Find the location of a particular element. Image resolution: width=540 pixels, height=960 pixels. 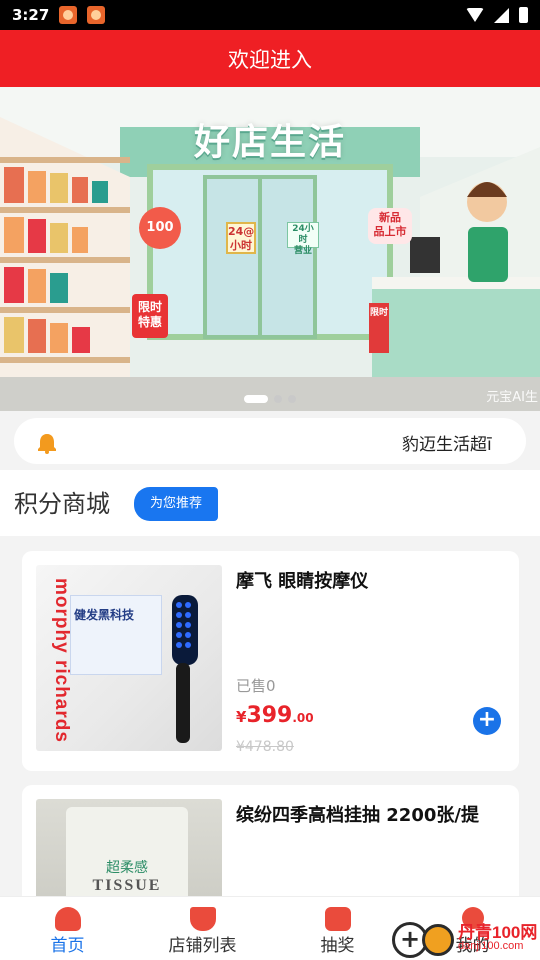

status-indicators is located at coordinates (497, 15).